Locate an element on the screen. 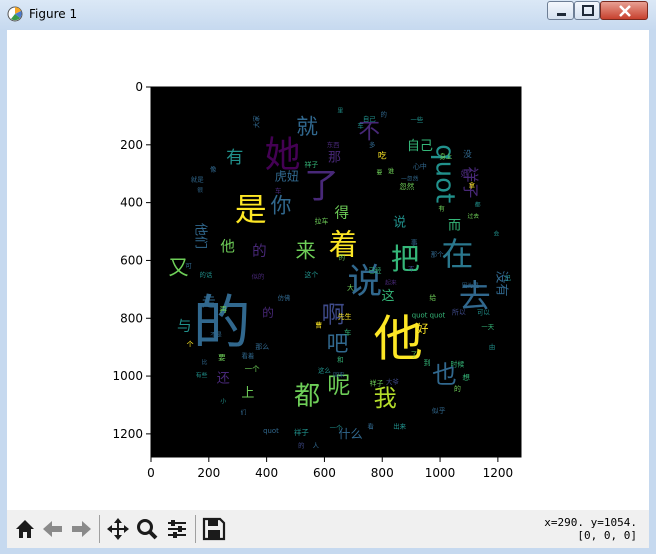 The width and height of the screenshot is (656, 554). wordcloud-word: 他们 is located at coordinates (200, 236).